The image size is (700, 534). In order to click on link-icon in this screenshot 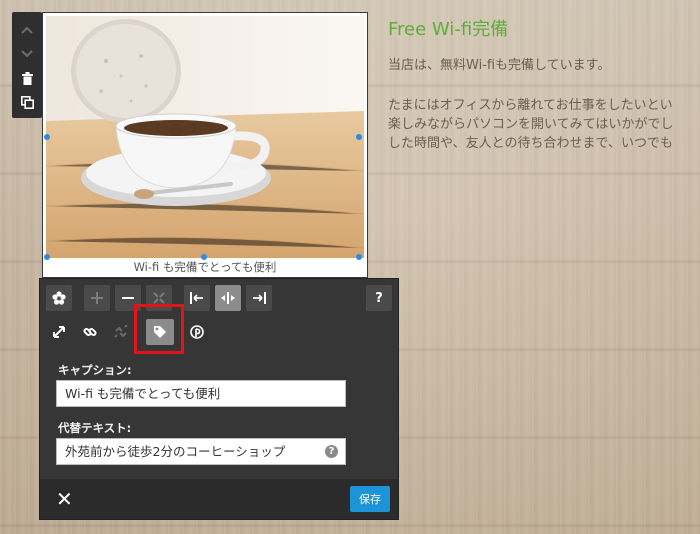, I will do `click(90, 332)`.